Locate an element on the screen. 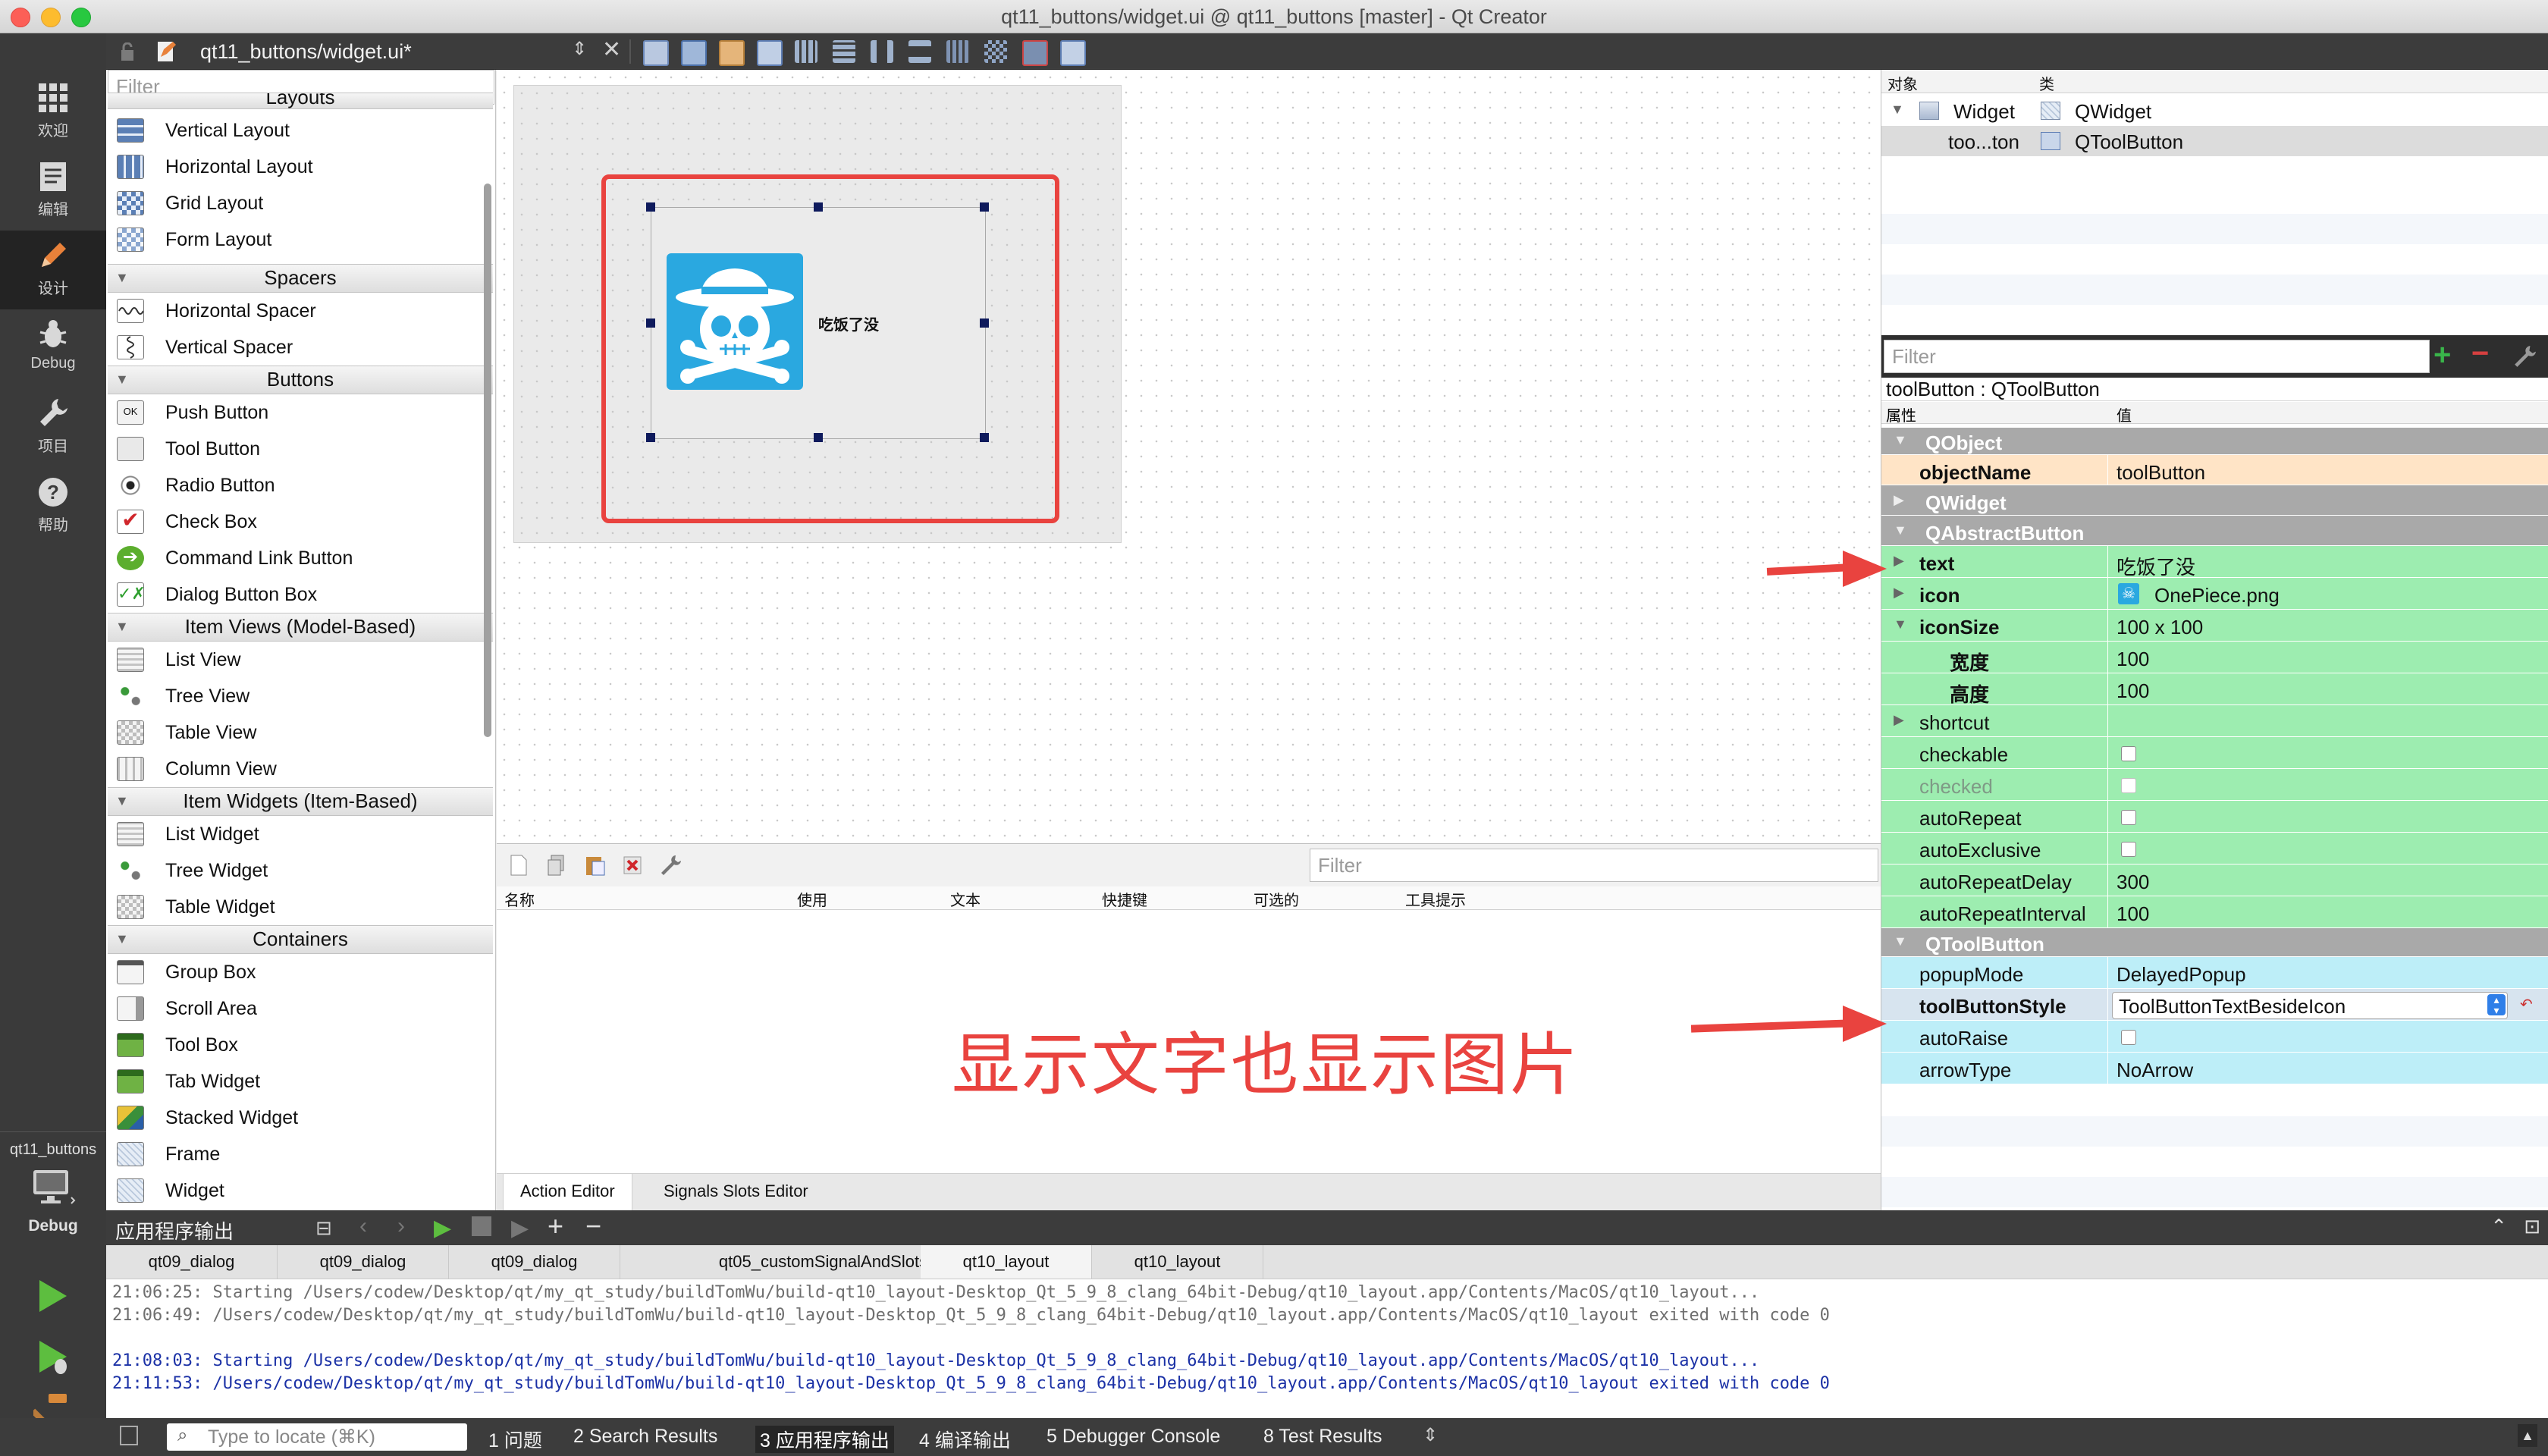 This screenshot has width=2548, height=1456. widget-item-list-widget: List Widget is located at coordinates (297, 834).